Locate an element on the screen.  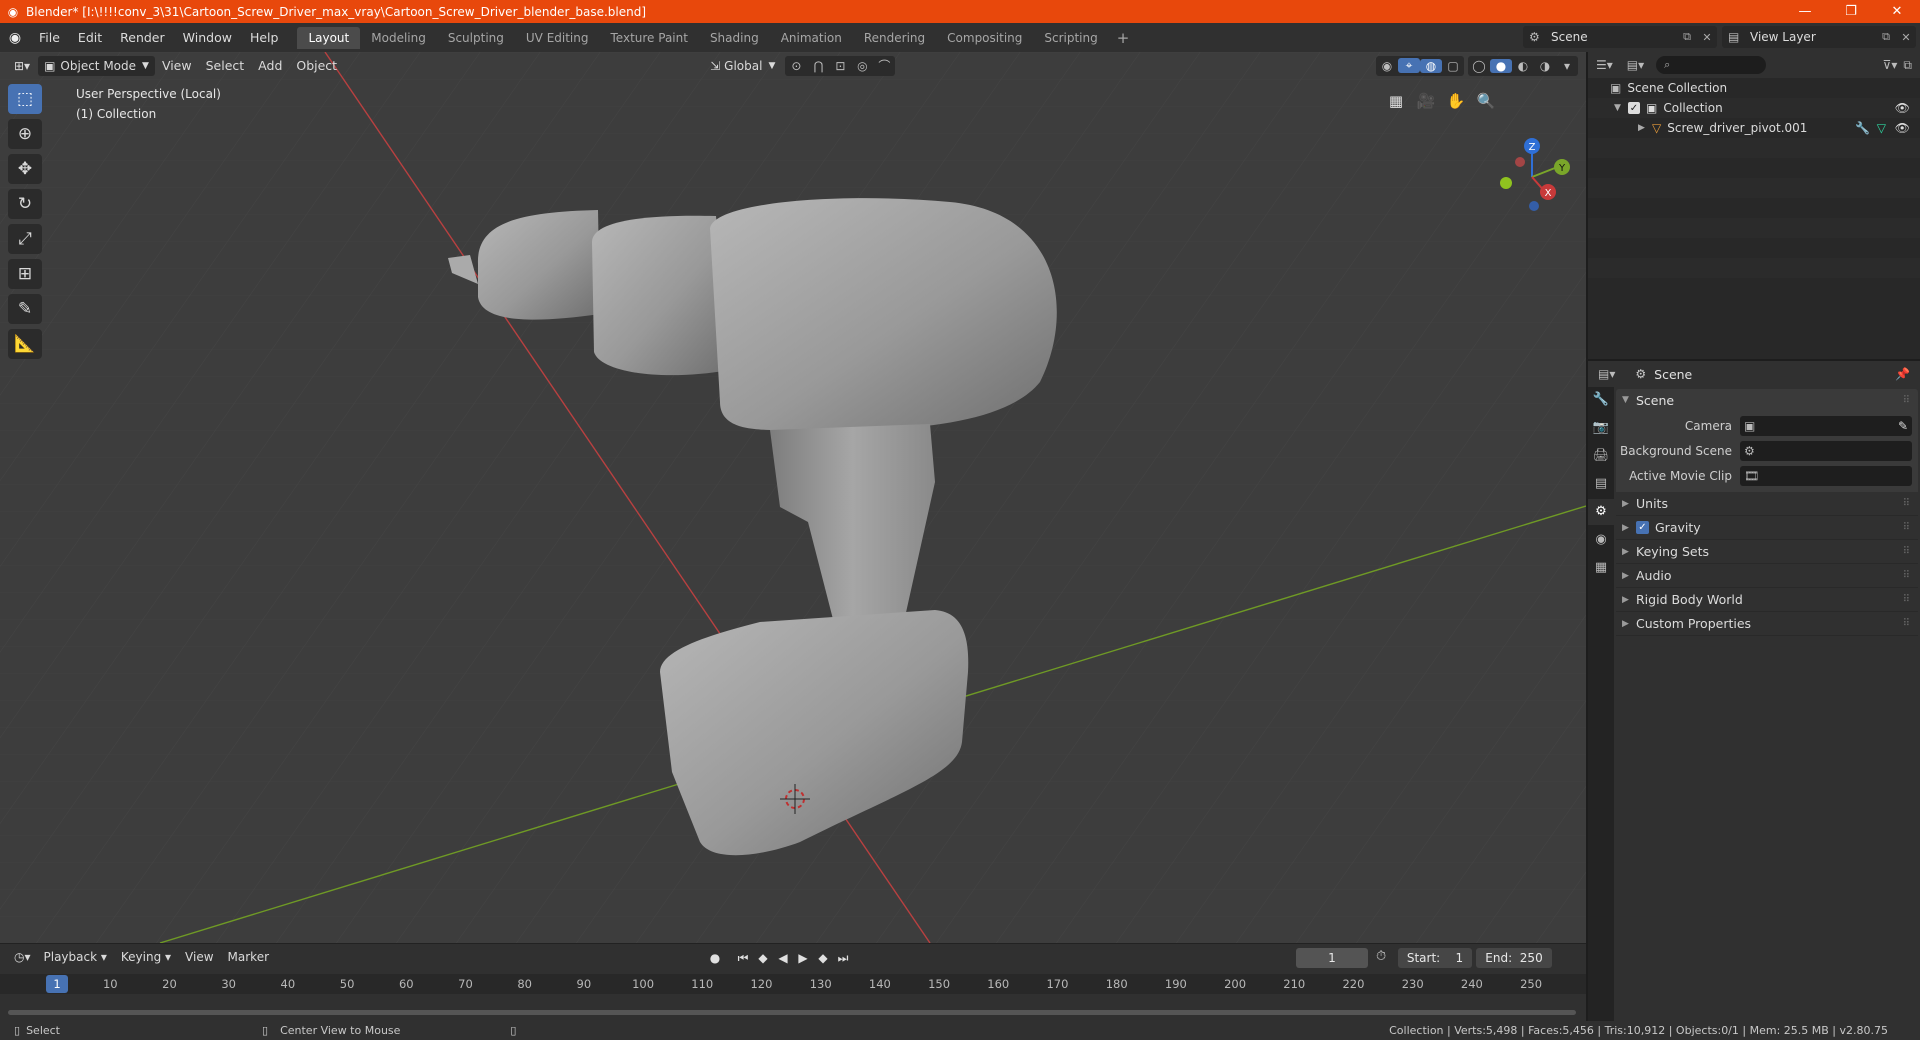
annotate-tool-icon: ✎ is located at coordinates (25, 309).